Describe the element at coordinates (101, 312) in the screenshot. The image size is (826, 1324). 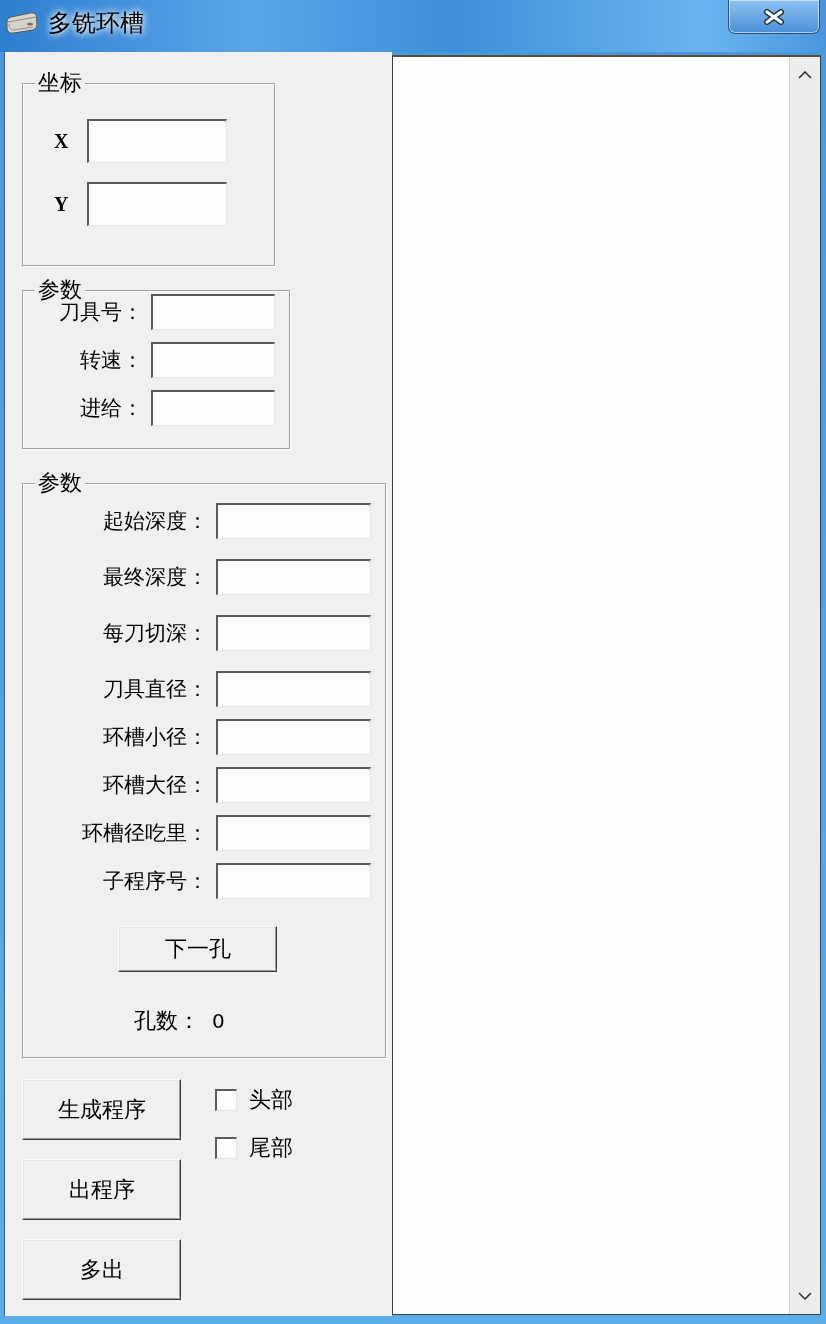
I see `field-label: 刀具号：` at that location.